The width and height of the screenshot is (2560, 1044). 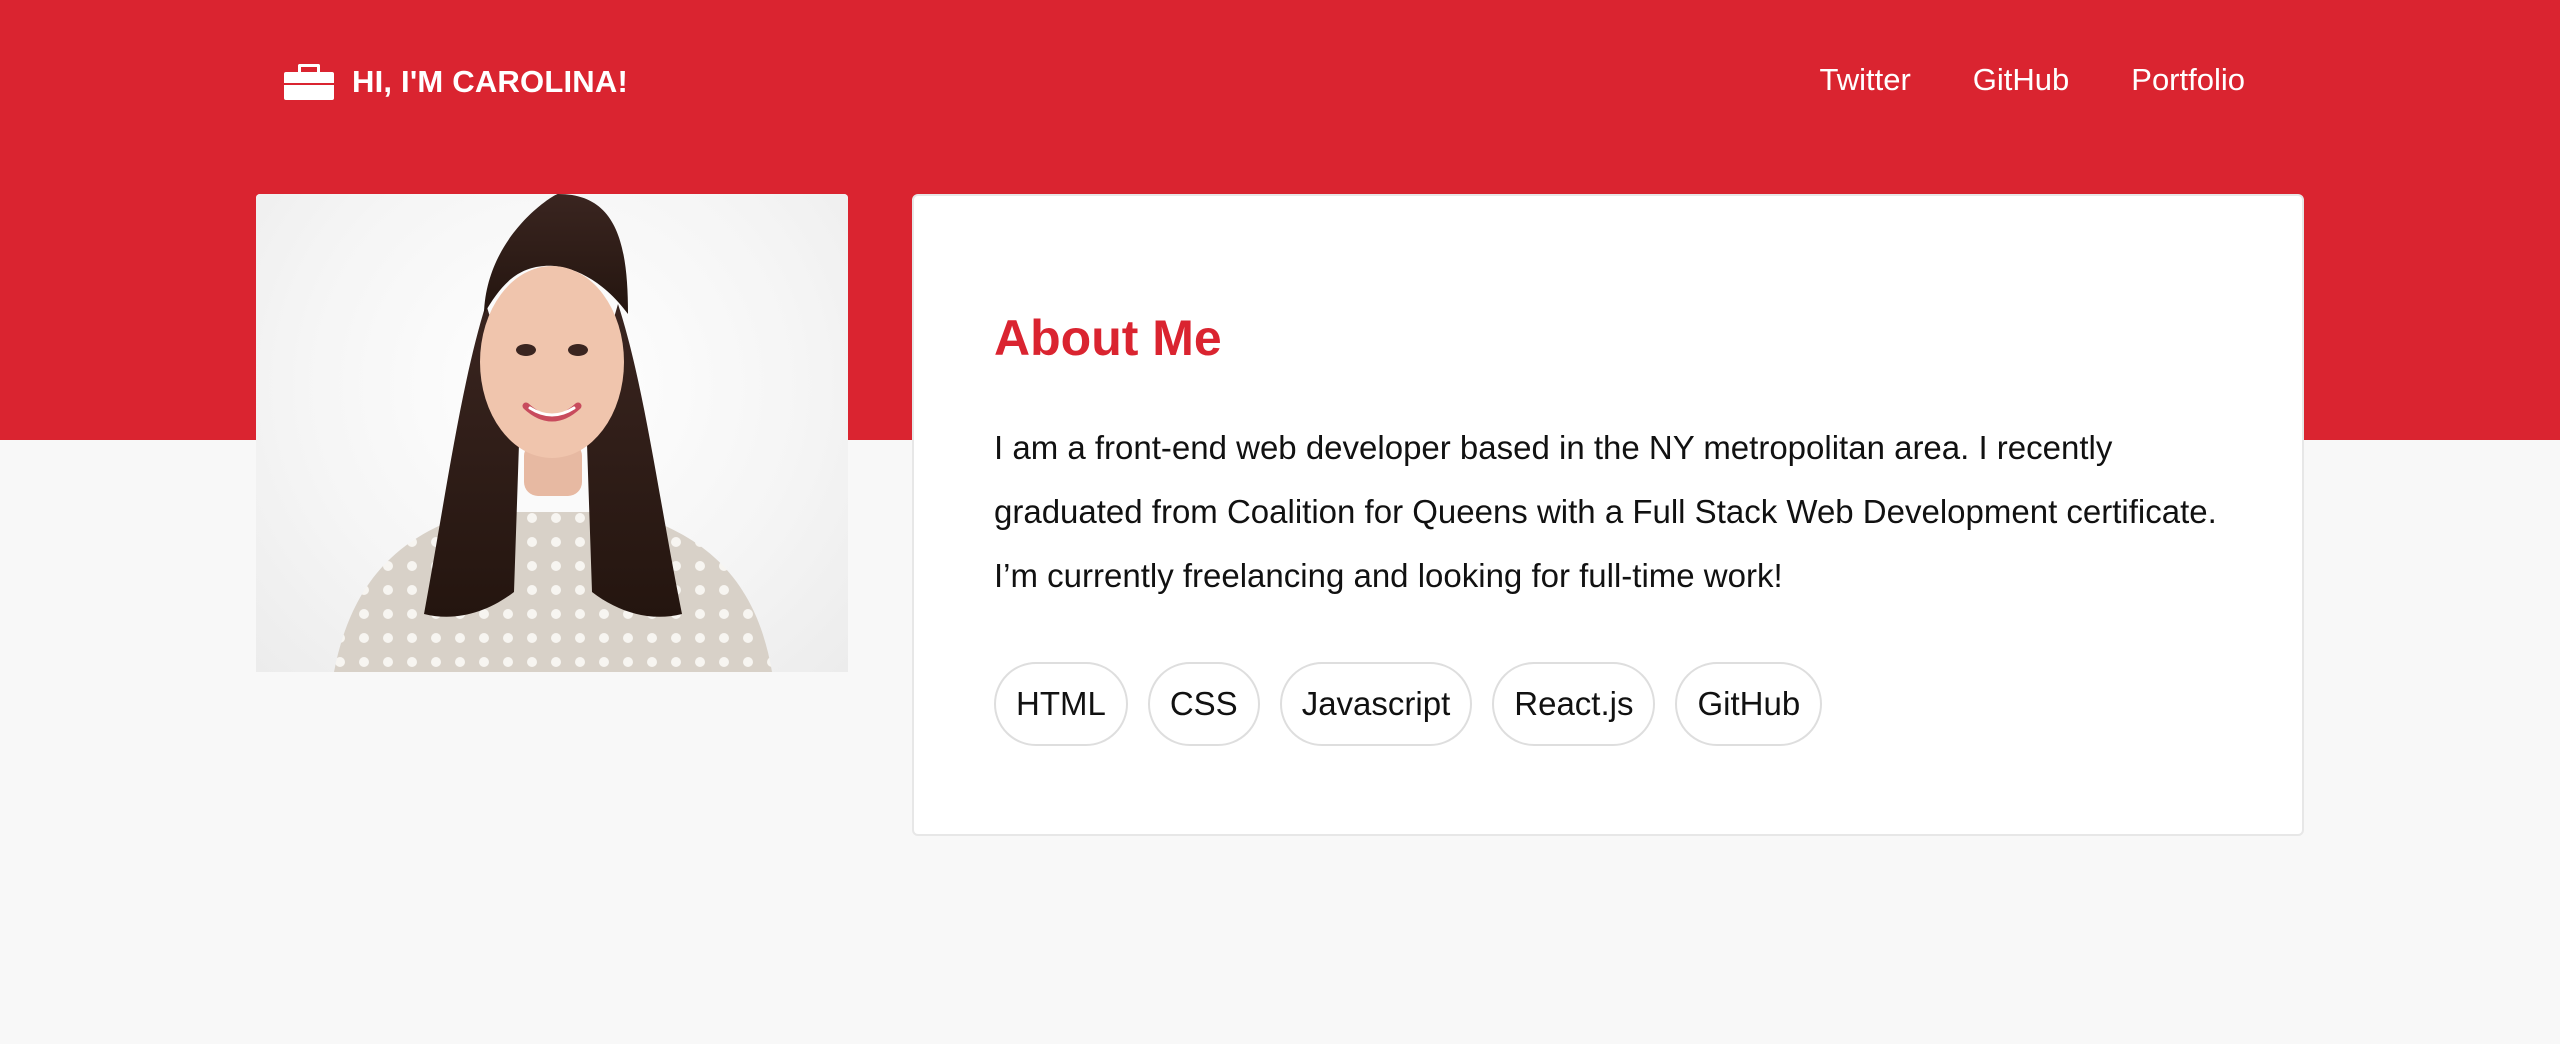 I want to click on brand-title: HI, I'M CAROLINA!, so click(x=490, y=81).